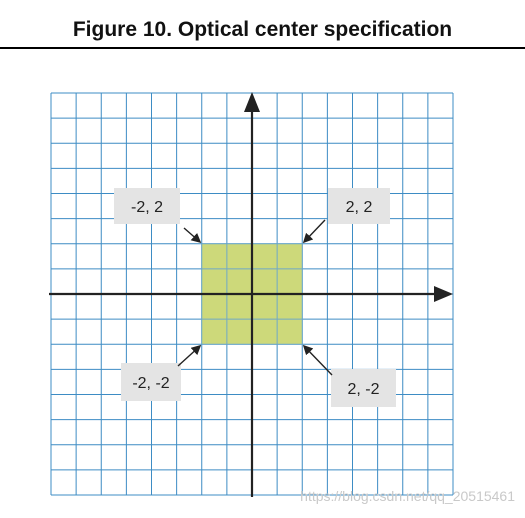 The height and width of the screenshot is (518, 525). I want to click on corner-label-text: 2, -2, so click(363, 389).